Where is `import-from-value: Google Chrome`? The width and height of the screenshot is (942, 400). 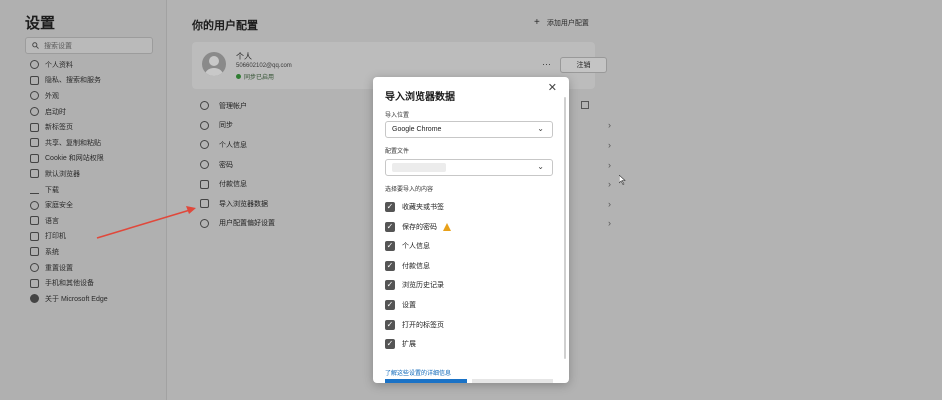
import-from-value: Google Chrome is located at coordinates (417, 129).